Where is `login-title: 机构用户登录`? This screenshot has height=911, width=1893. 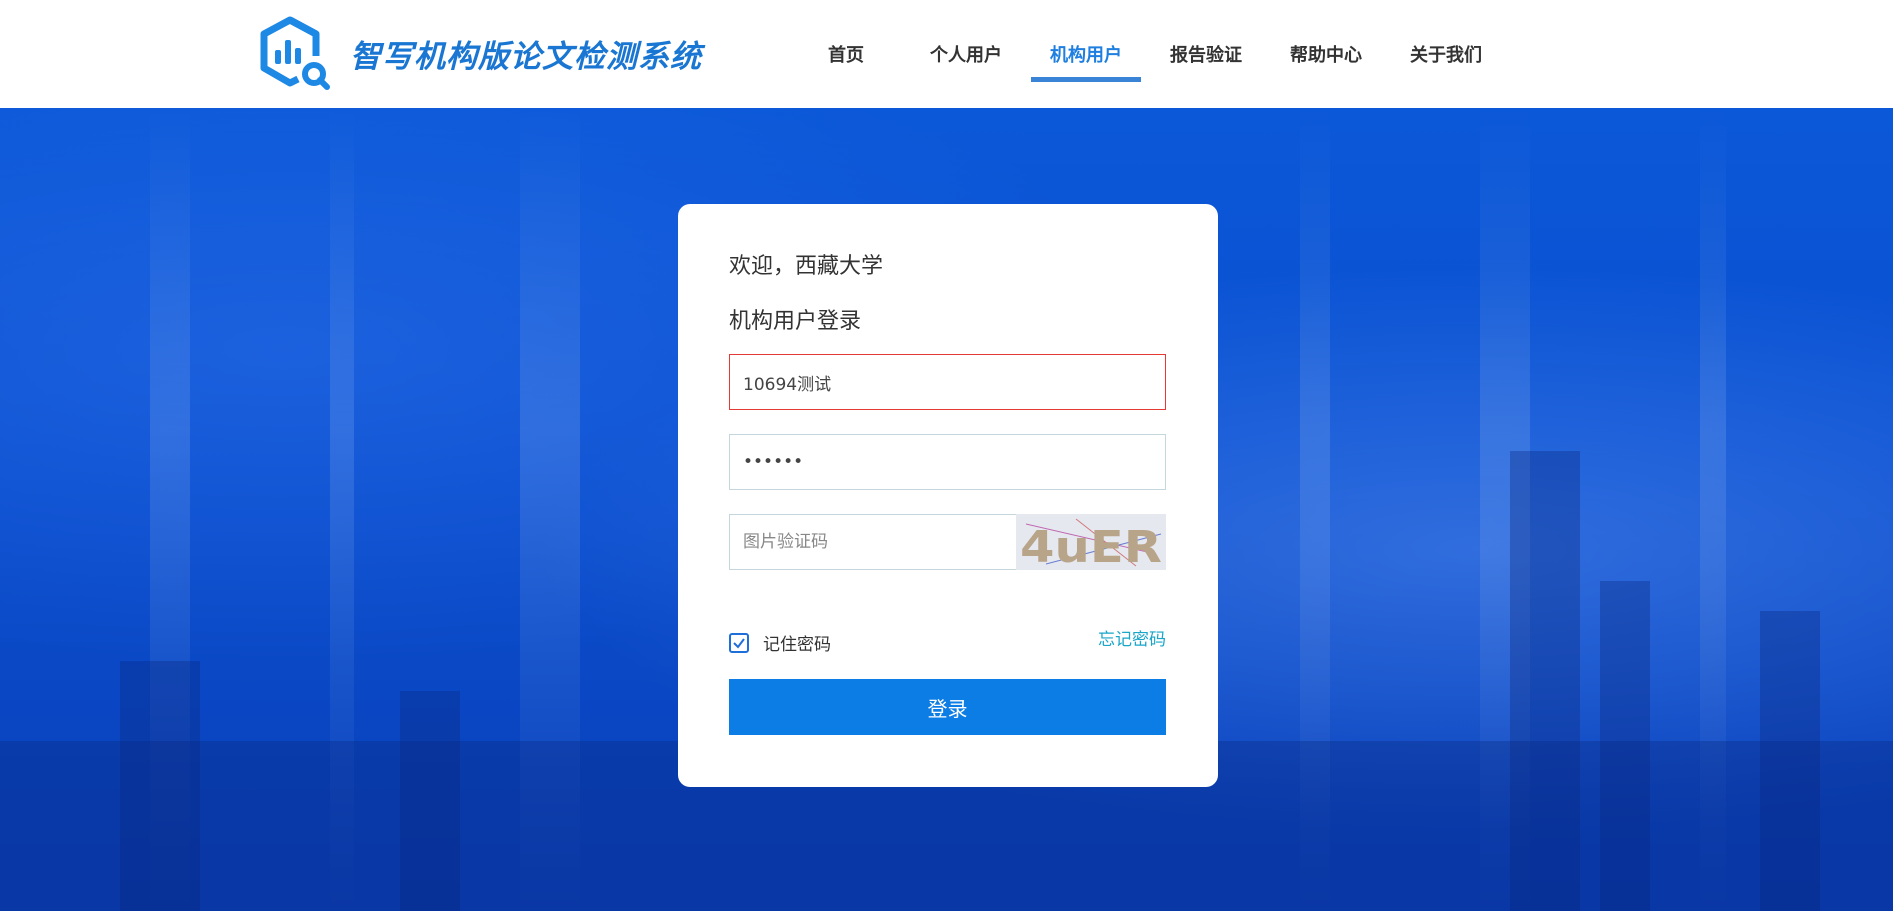
login-title: 机构用户登录 is located at coordinates (795, 321).